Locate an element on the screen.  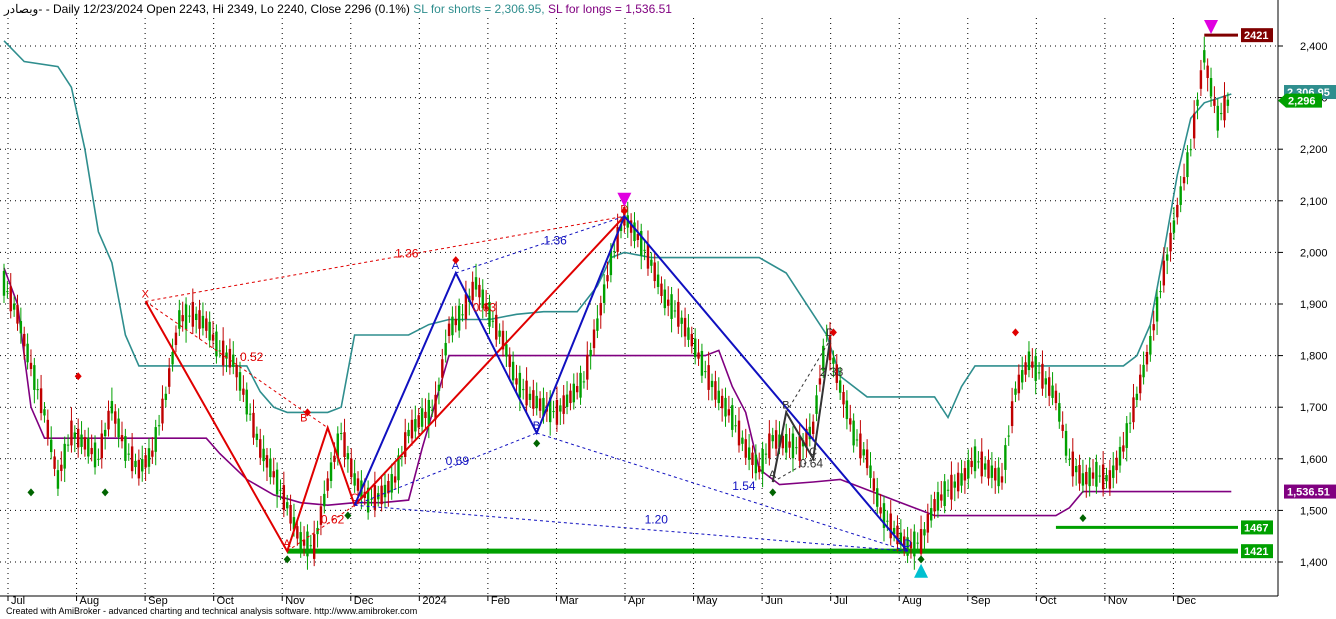
y-tick-label: 2,000 is located at coordinates (1314, 253).